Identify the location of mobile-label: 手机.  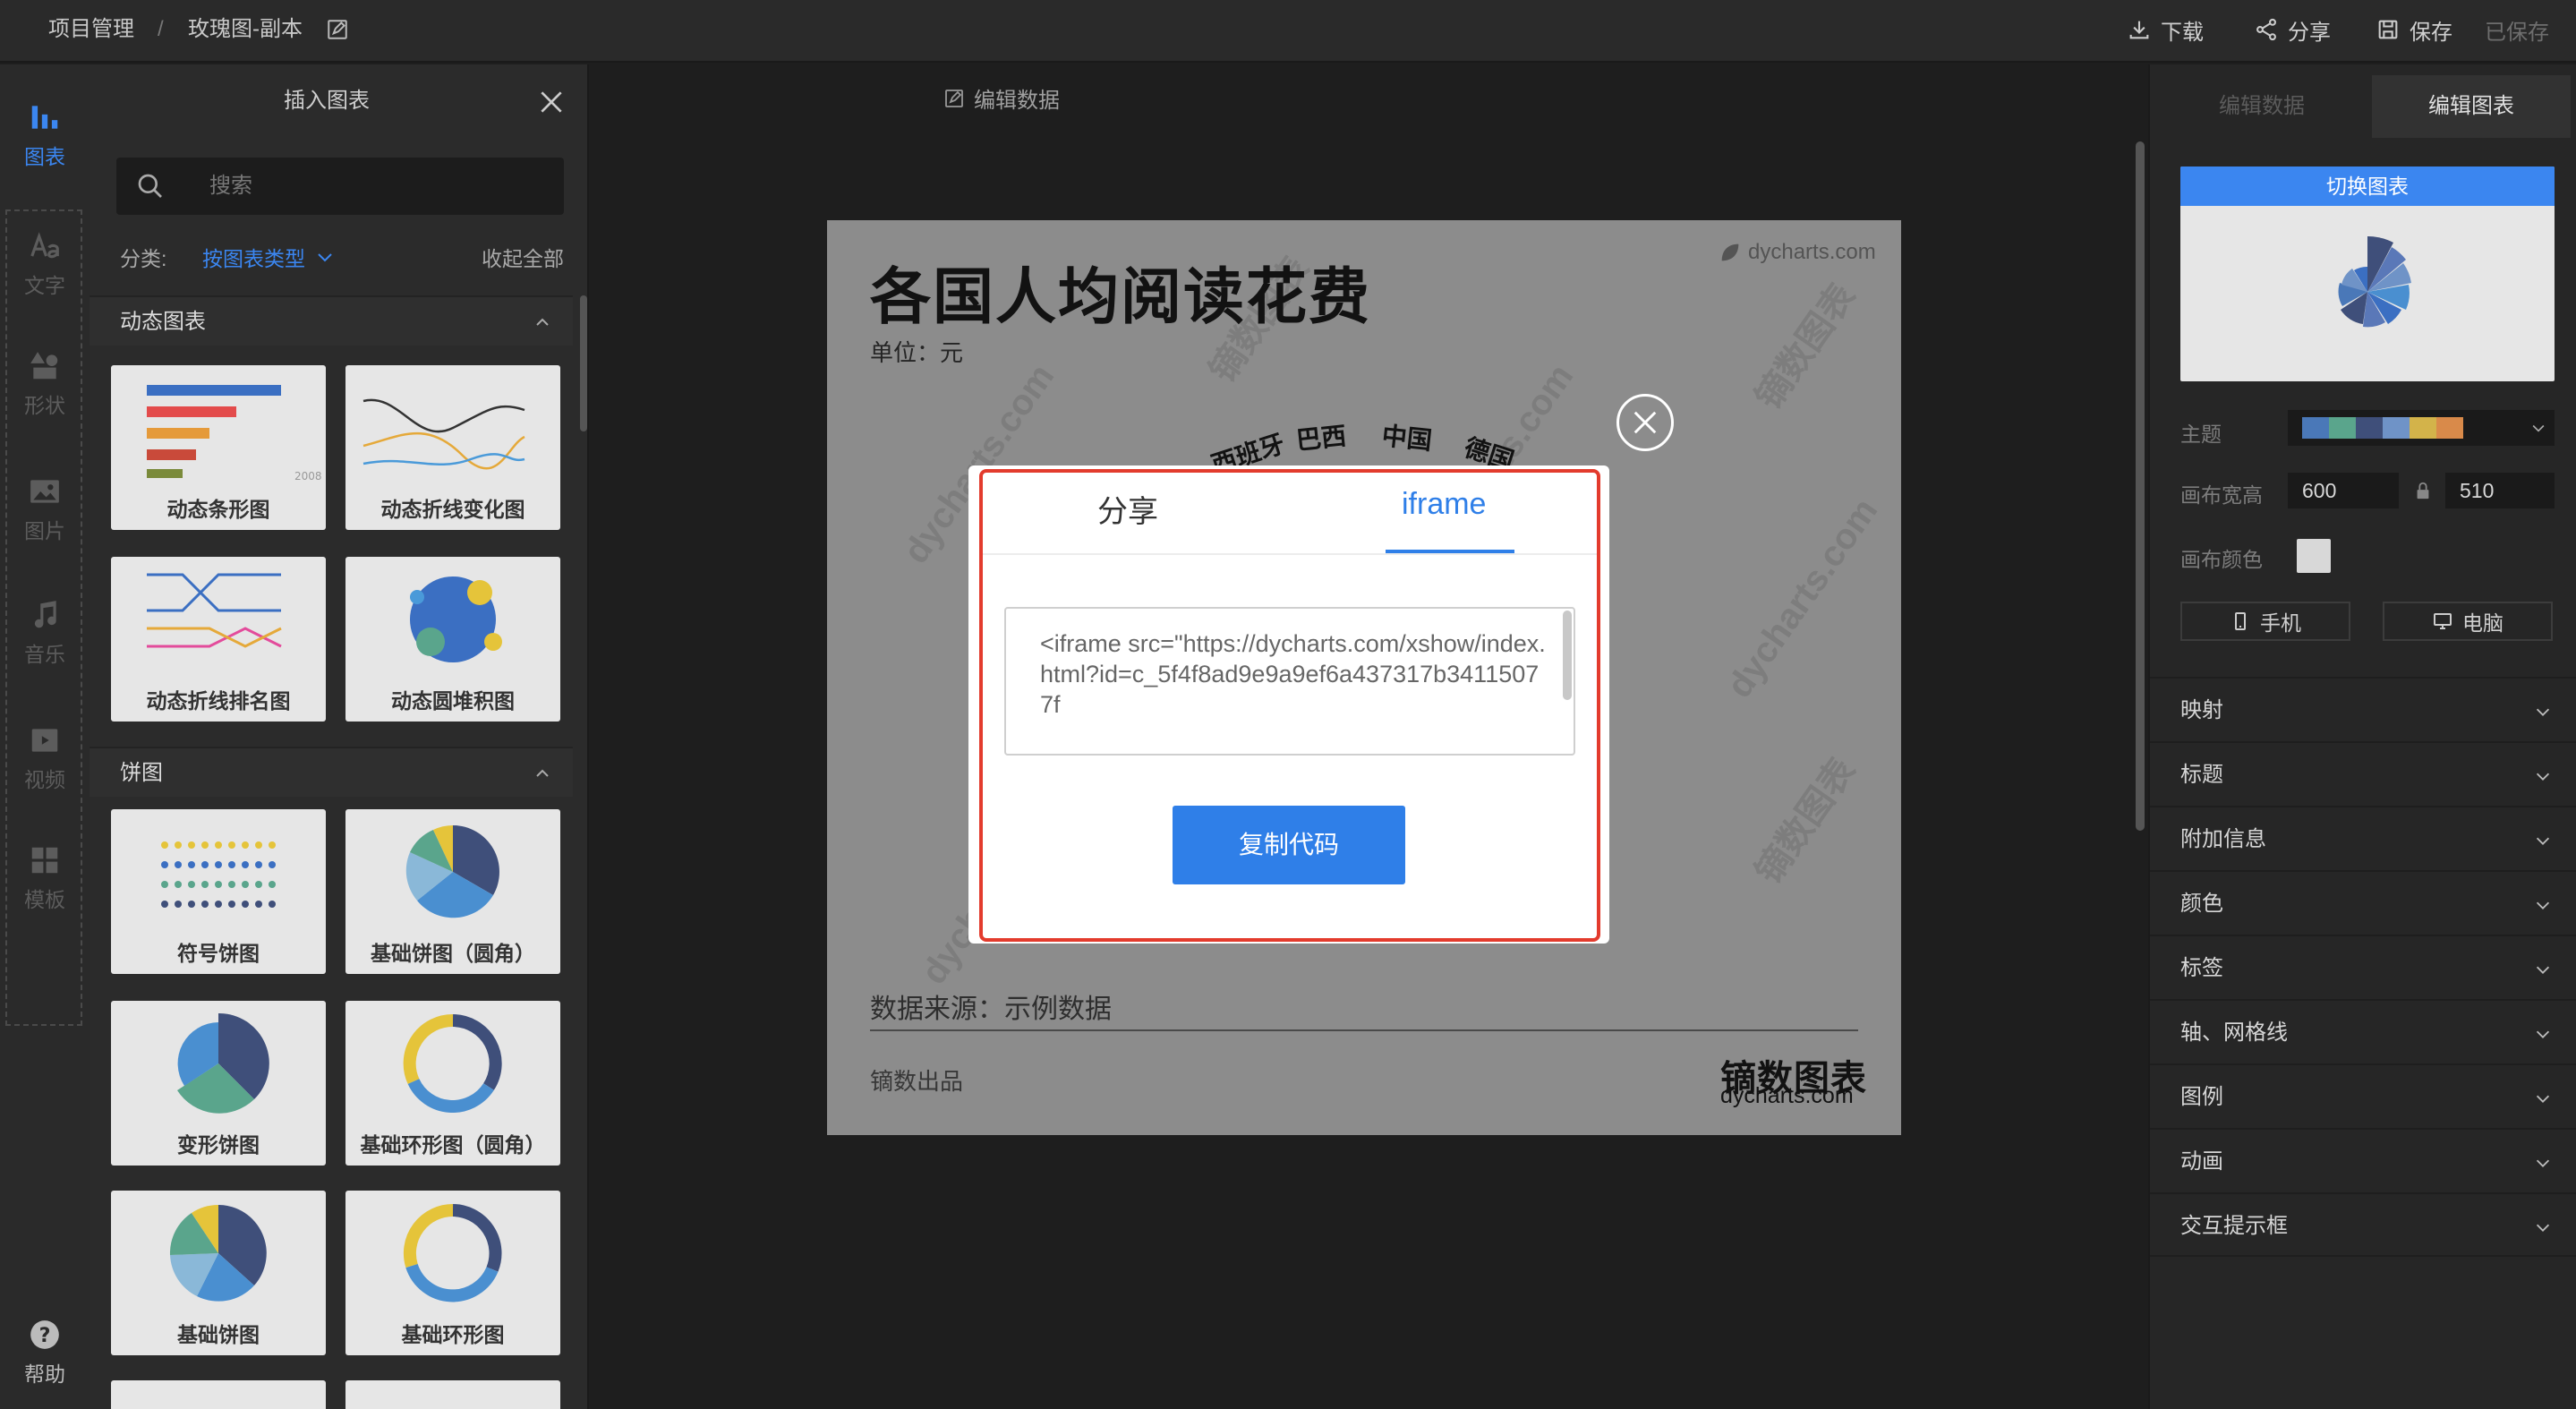
(2280, 623).